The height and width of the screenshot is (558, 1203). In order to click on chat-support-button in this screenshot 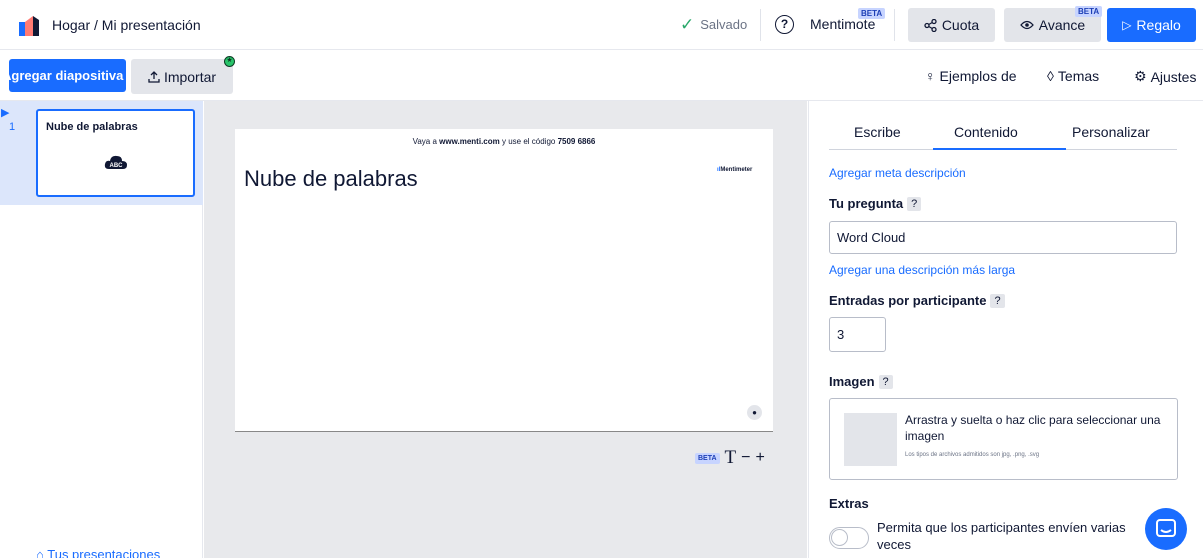, I will do `click(1166, 529)`.